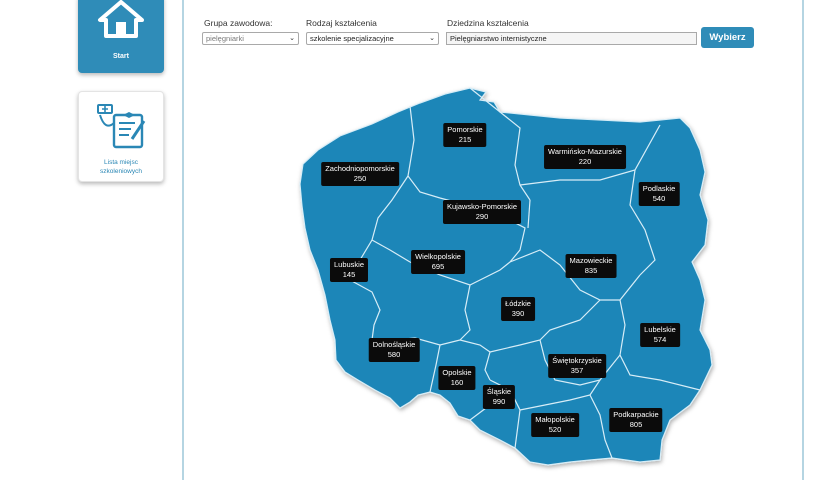  What do you see at coordinates (659, 198) in the screenshot?
I see `region-count: 540` at bounding box center [659, 198].